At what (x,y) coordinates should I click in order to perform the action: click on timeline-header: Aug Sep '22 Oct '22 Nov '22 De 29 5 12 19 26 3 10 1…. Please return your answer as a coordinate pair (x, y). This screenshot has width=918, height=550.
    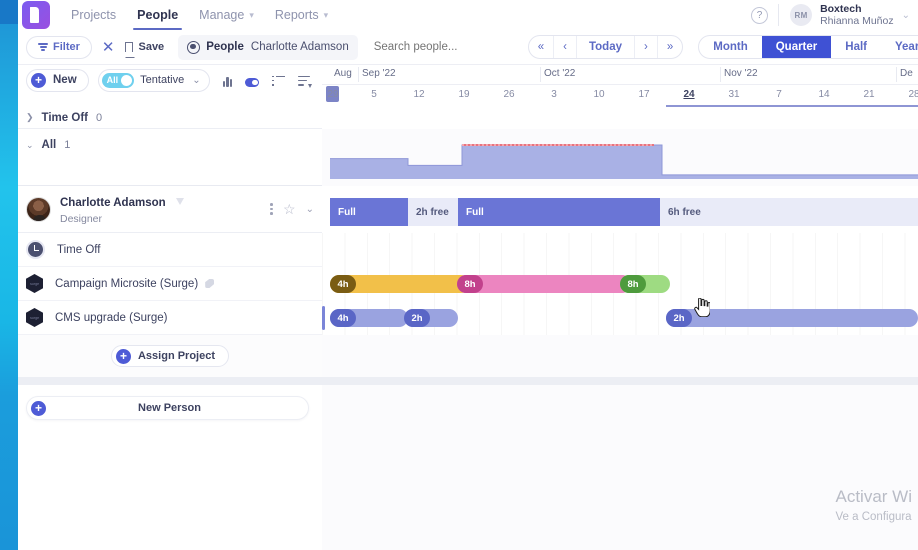
    Looking at the image, I should click on (620, 86).